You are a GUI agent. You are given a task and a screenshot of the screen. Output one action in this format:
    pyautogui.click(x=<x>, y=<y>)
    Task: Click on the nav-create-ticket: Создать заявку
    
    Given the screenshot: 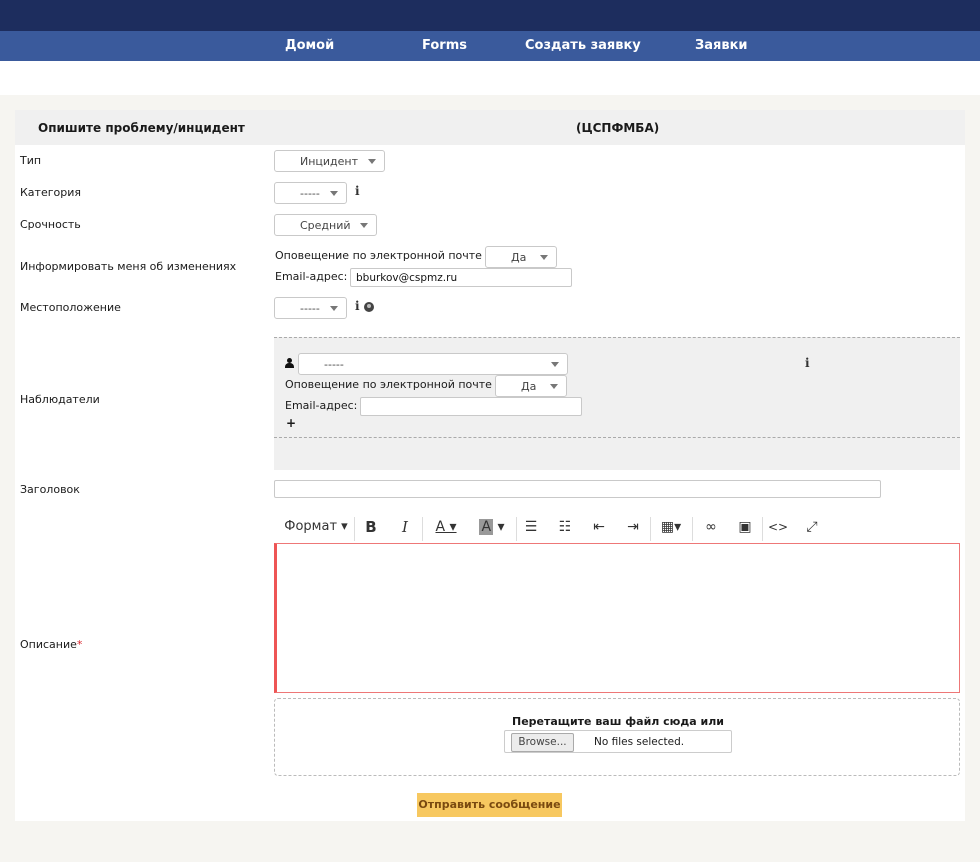 What is the action you would take?
    pyautogui.click(x=583, y=46)
    